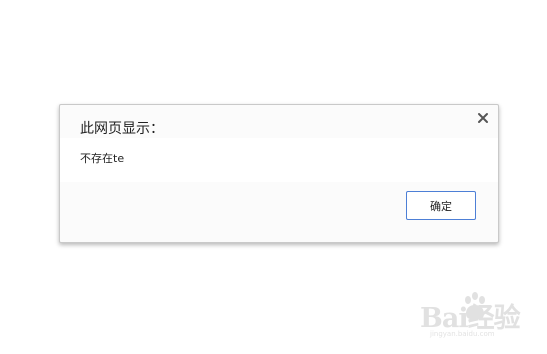 The height and width of the screenshot is (354, 547). Describe the element at coordinates (279, 160) in the screenshot. I see `message-area: 不存在te` at that location.